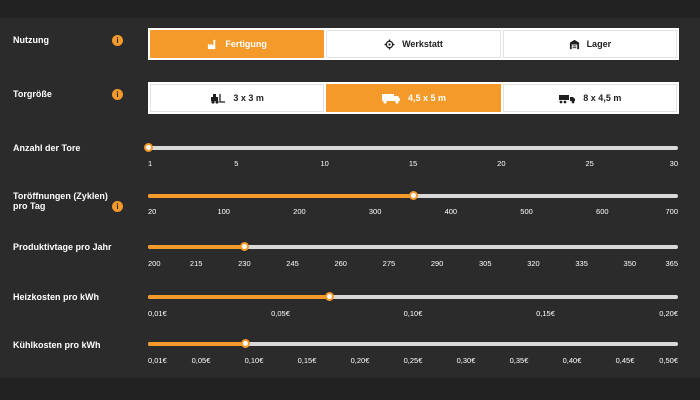 The width and height of the screenshot is (700, 400). I want to click on option-label: 4,5 x 5 m, so click(426, 98).